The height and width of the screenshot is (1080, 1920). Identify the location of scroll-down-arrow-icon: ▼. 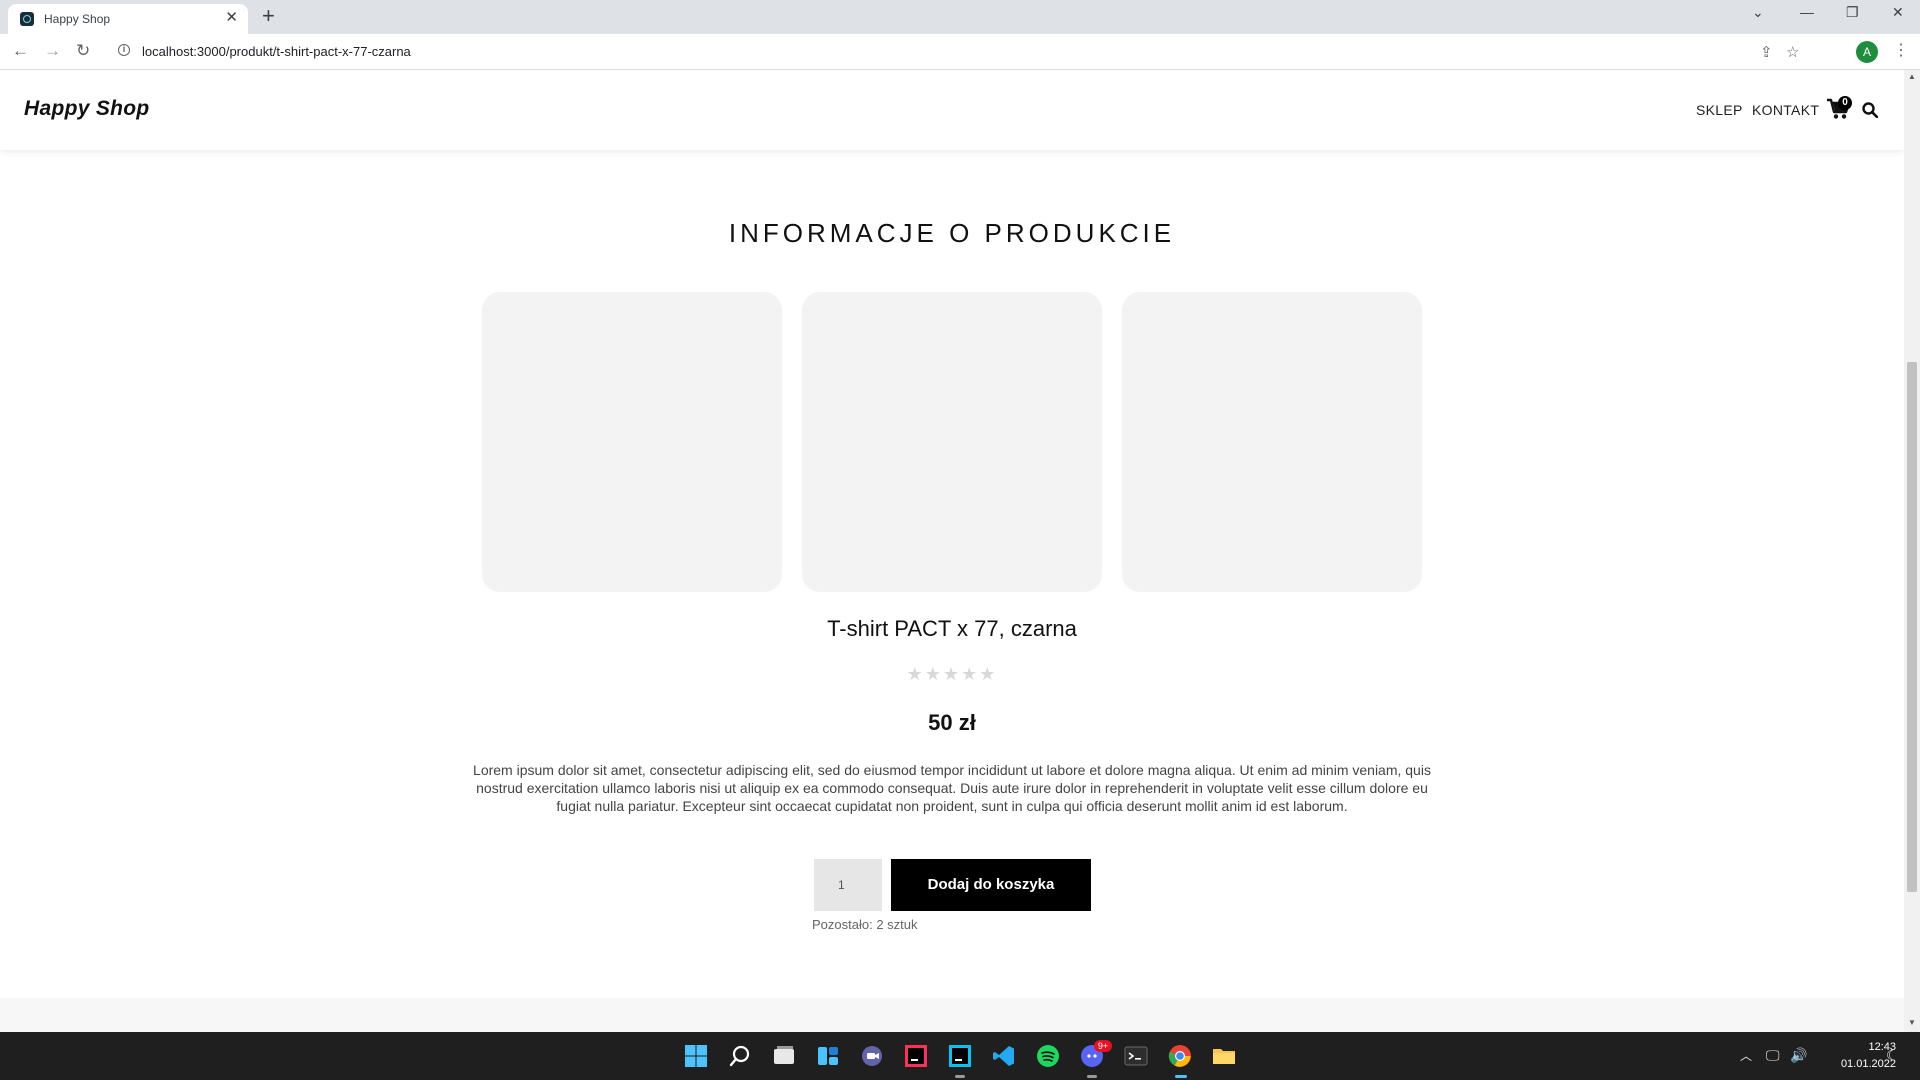
(1912, 1022).